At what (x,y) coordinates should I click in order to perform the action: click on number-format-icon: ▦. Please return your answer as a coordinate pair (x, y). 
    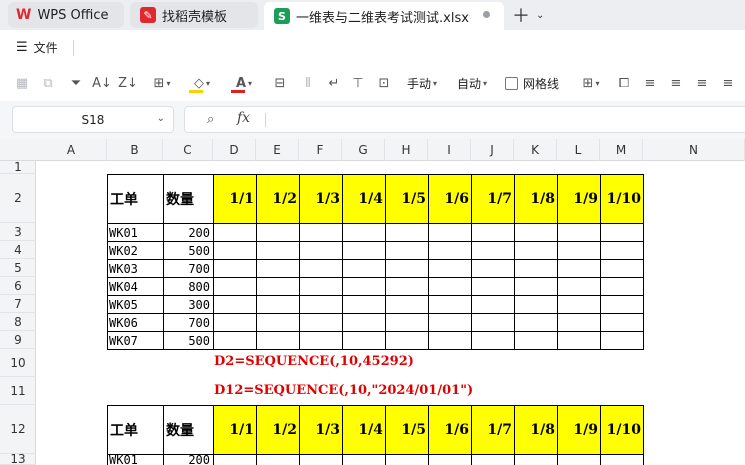
    Looking at the image, I should click on (22, 83).